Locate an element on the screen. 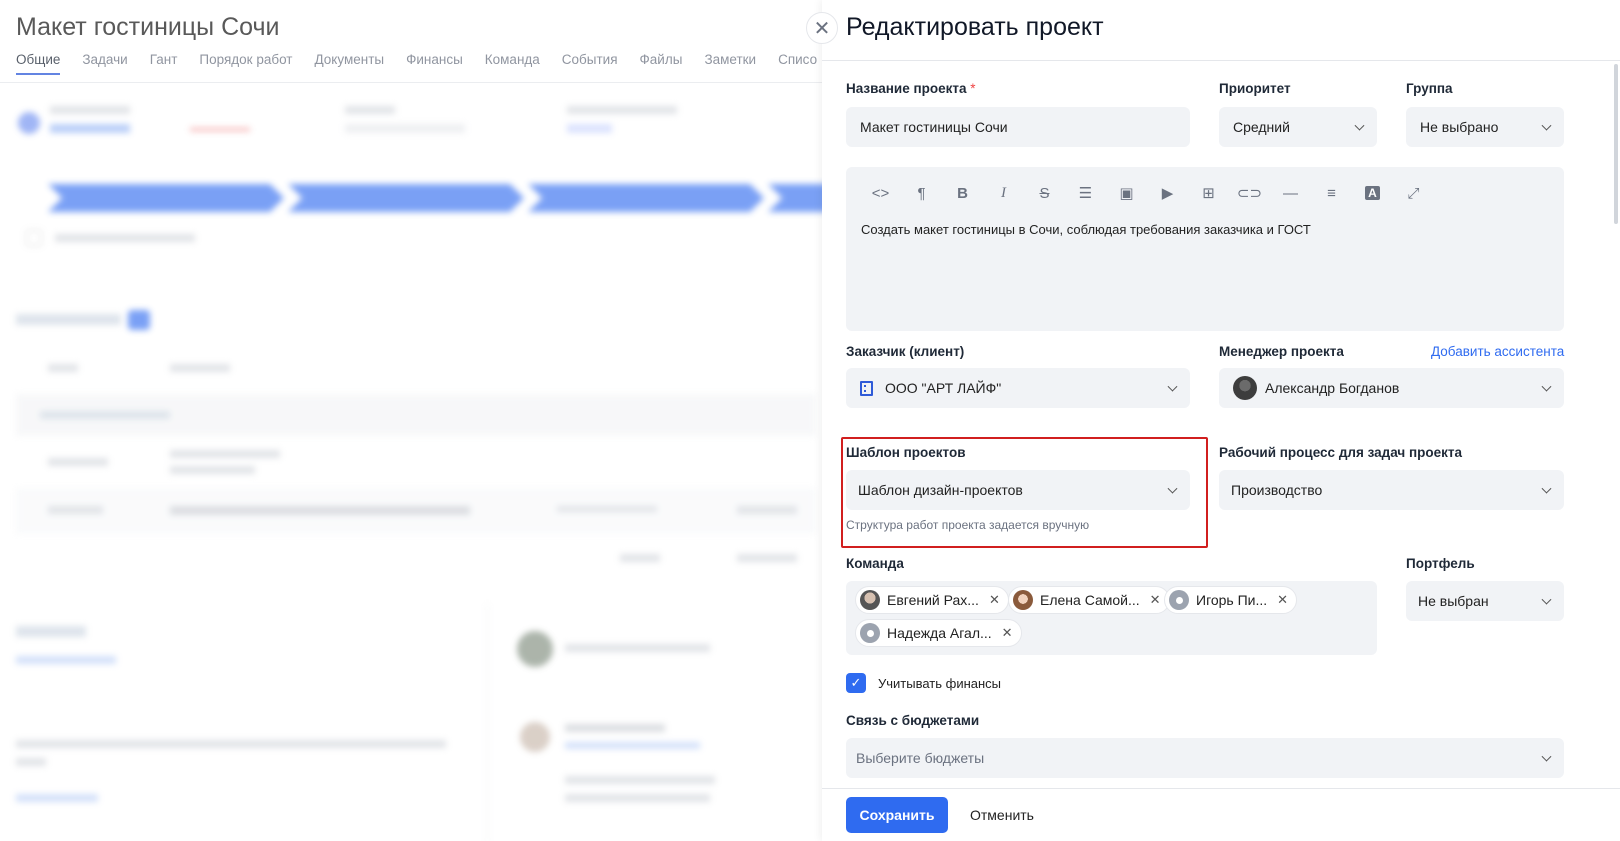 This screenshot has width=1620, height=841. list-icon: ☰ is located at coordinates (1085, 193).